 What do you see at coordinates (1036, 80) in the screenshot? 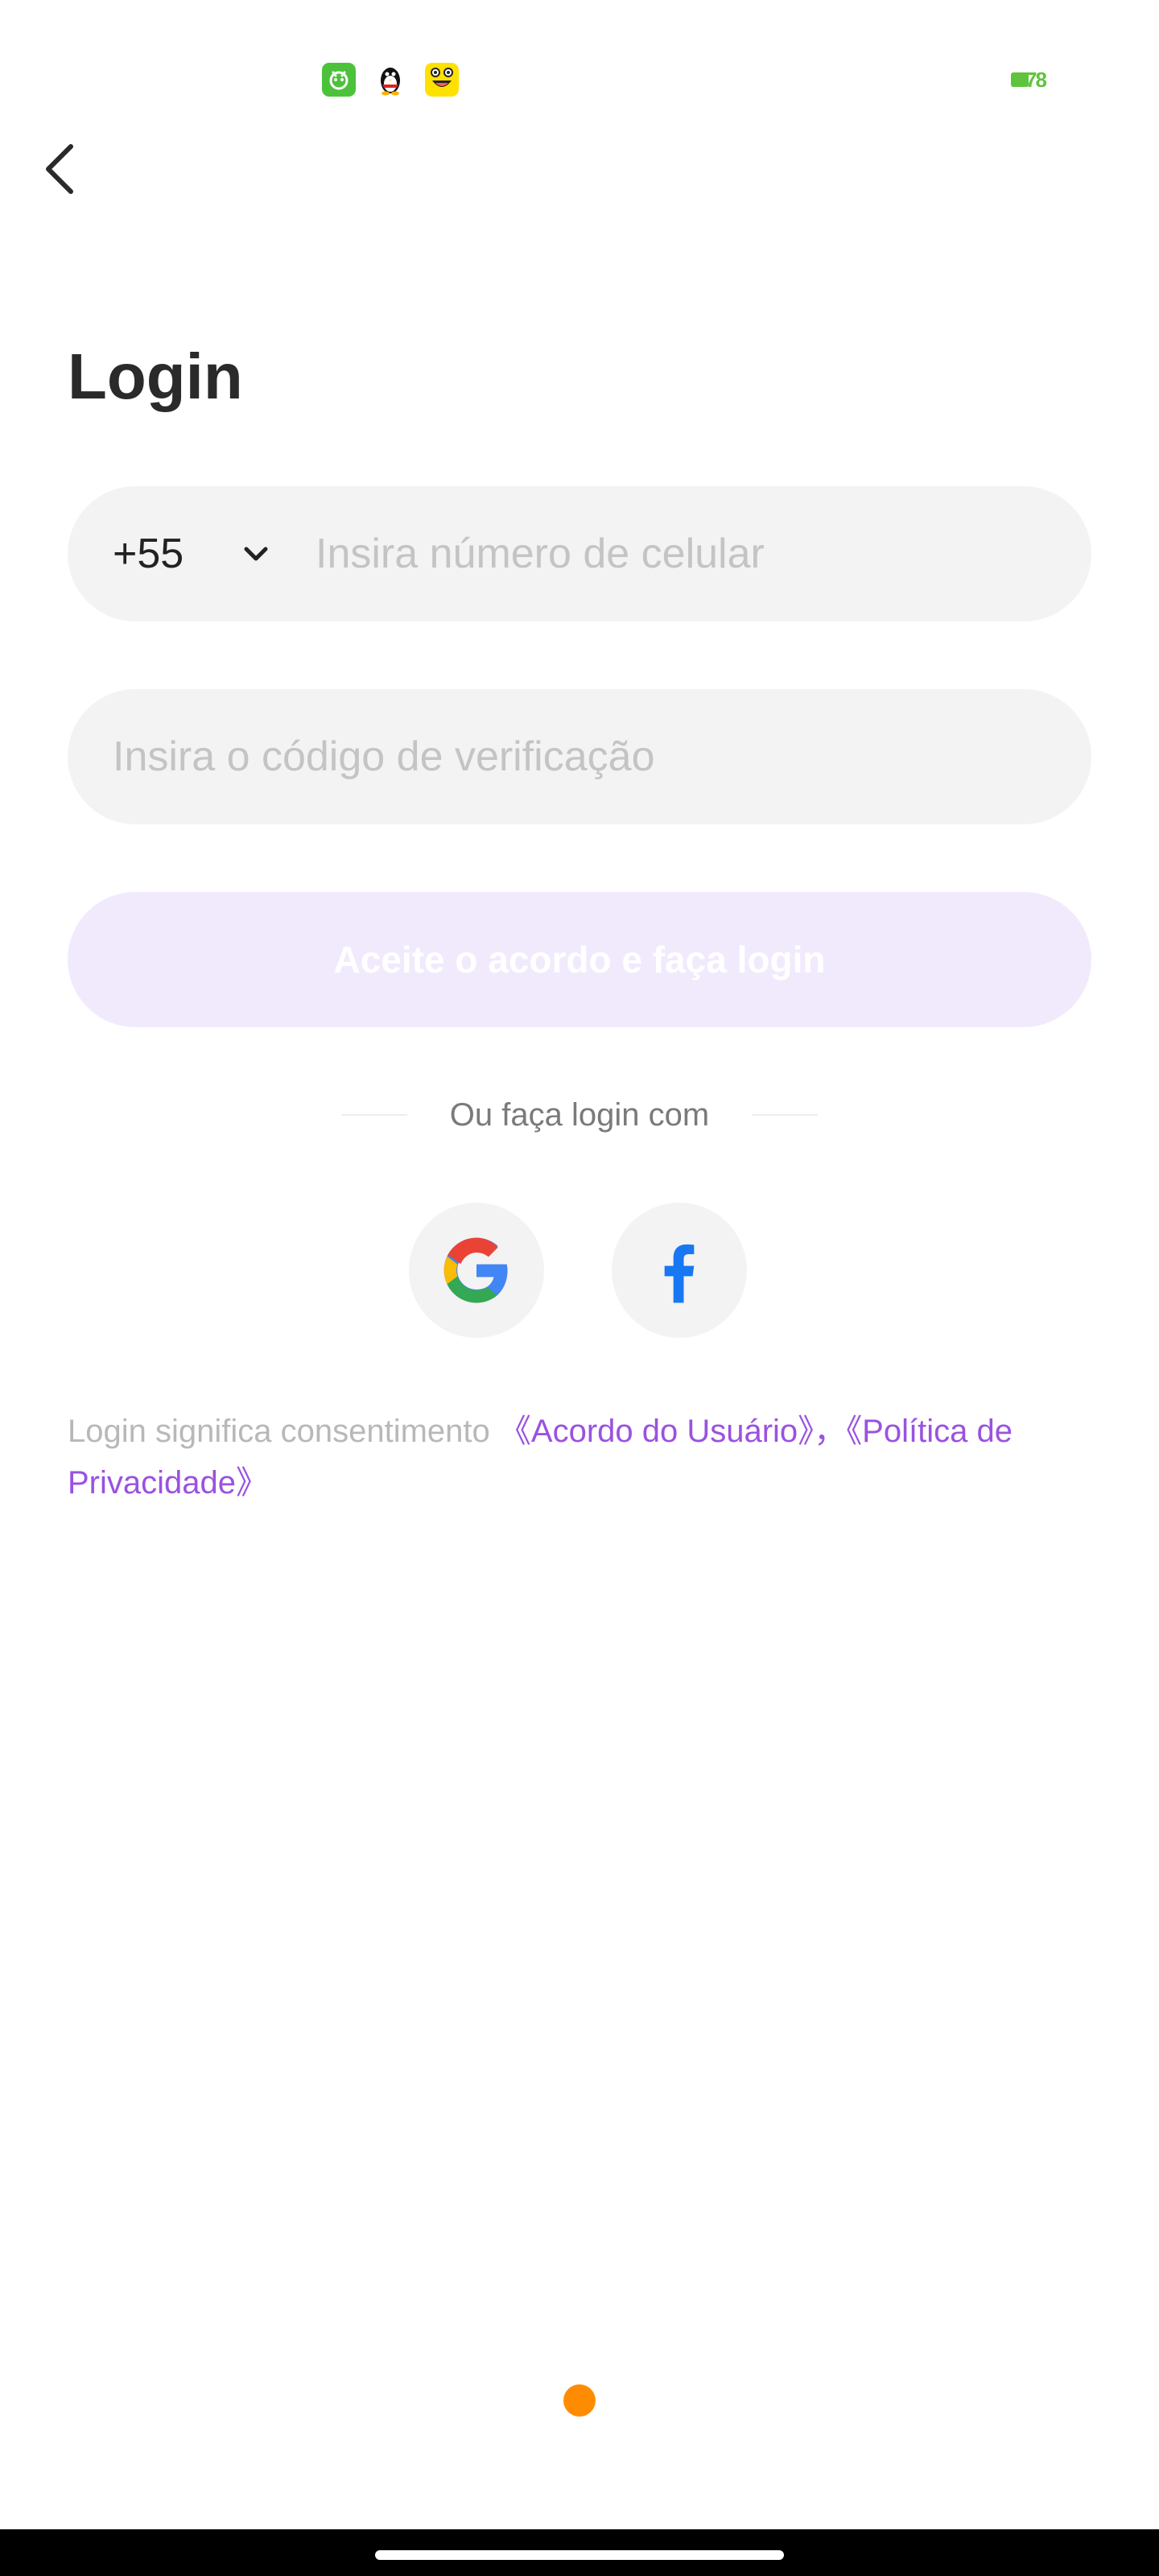
I see `battery-level: 78` at bounding box center [1036, 80].